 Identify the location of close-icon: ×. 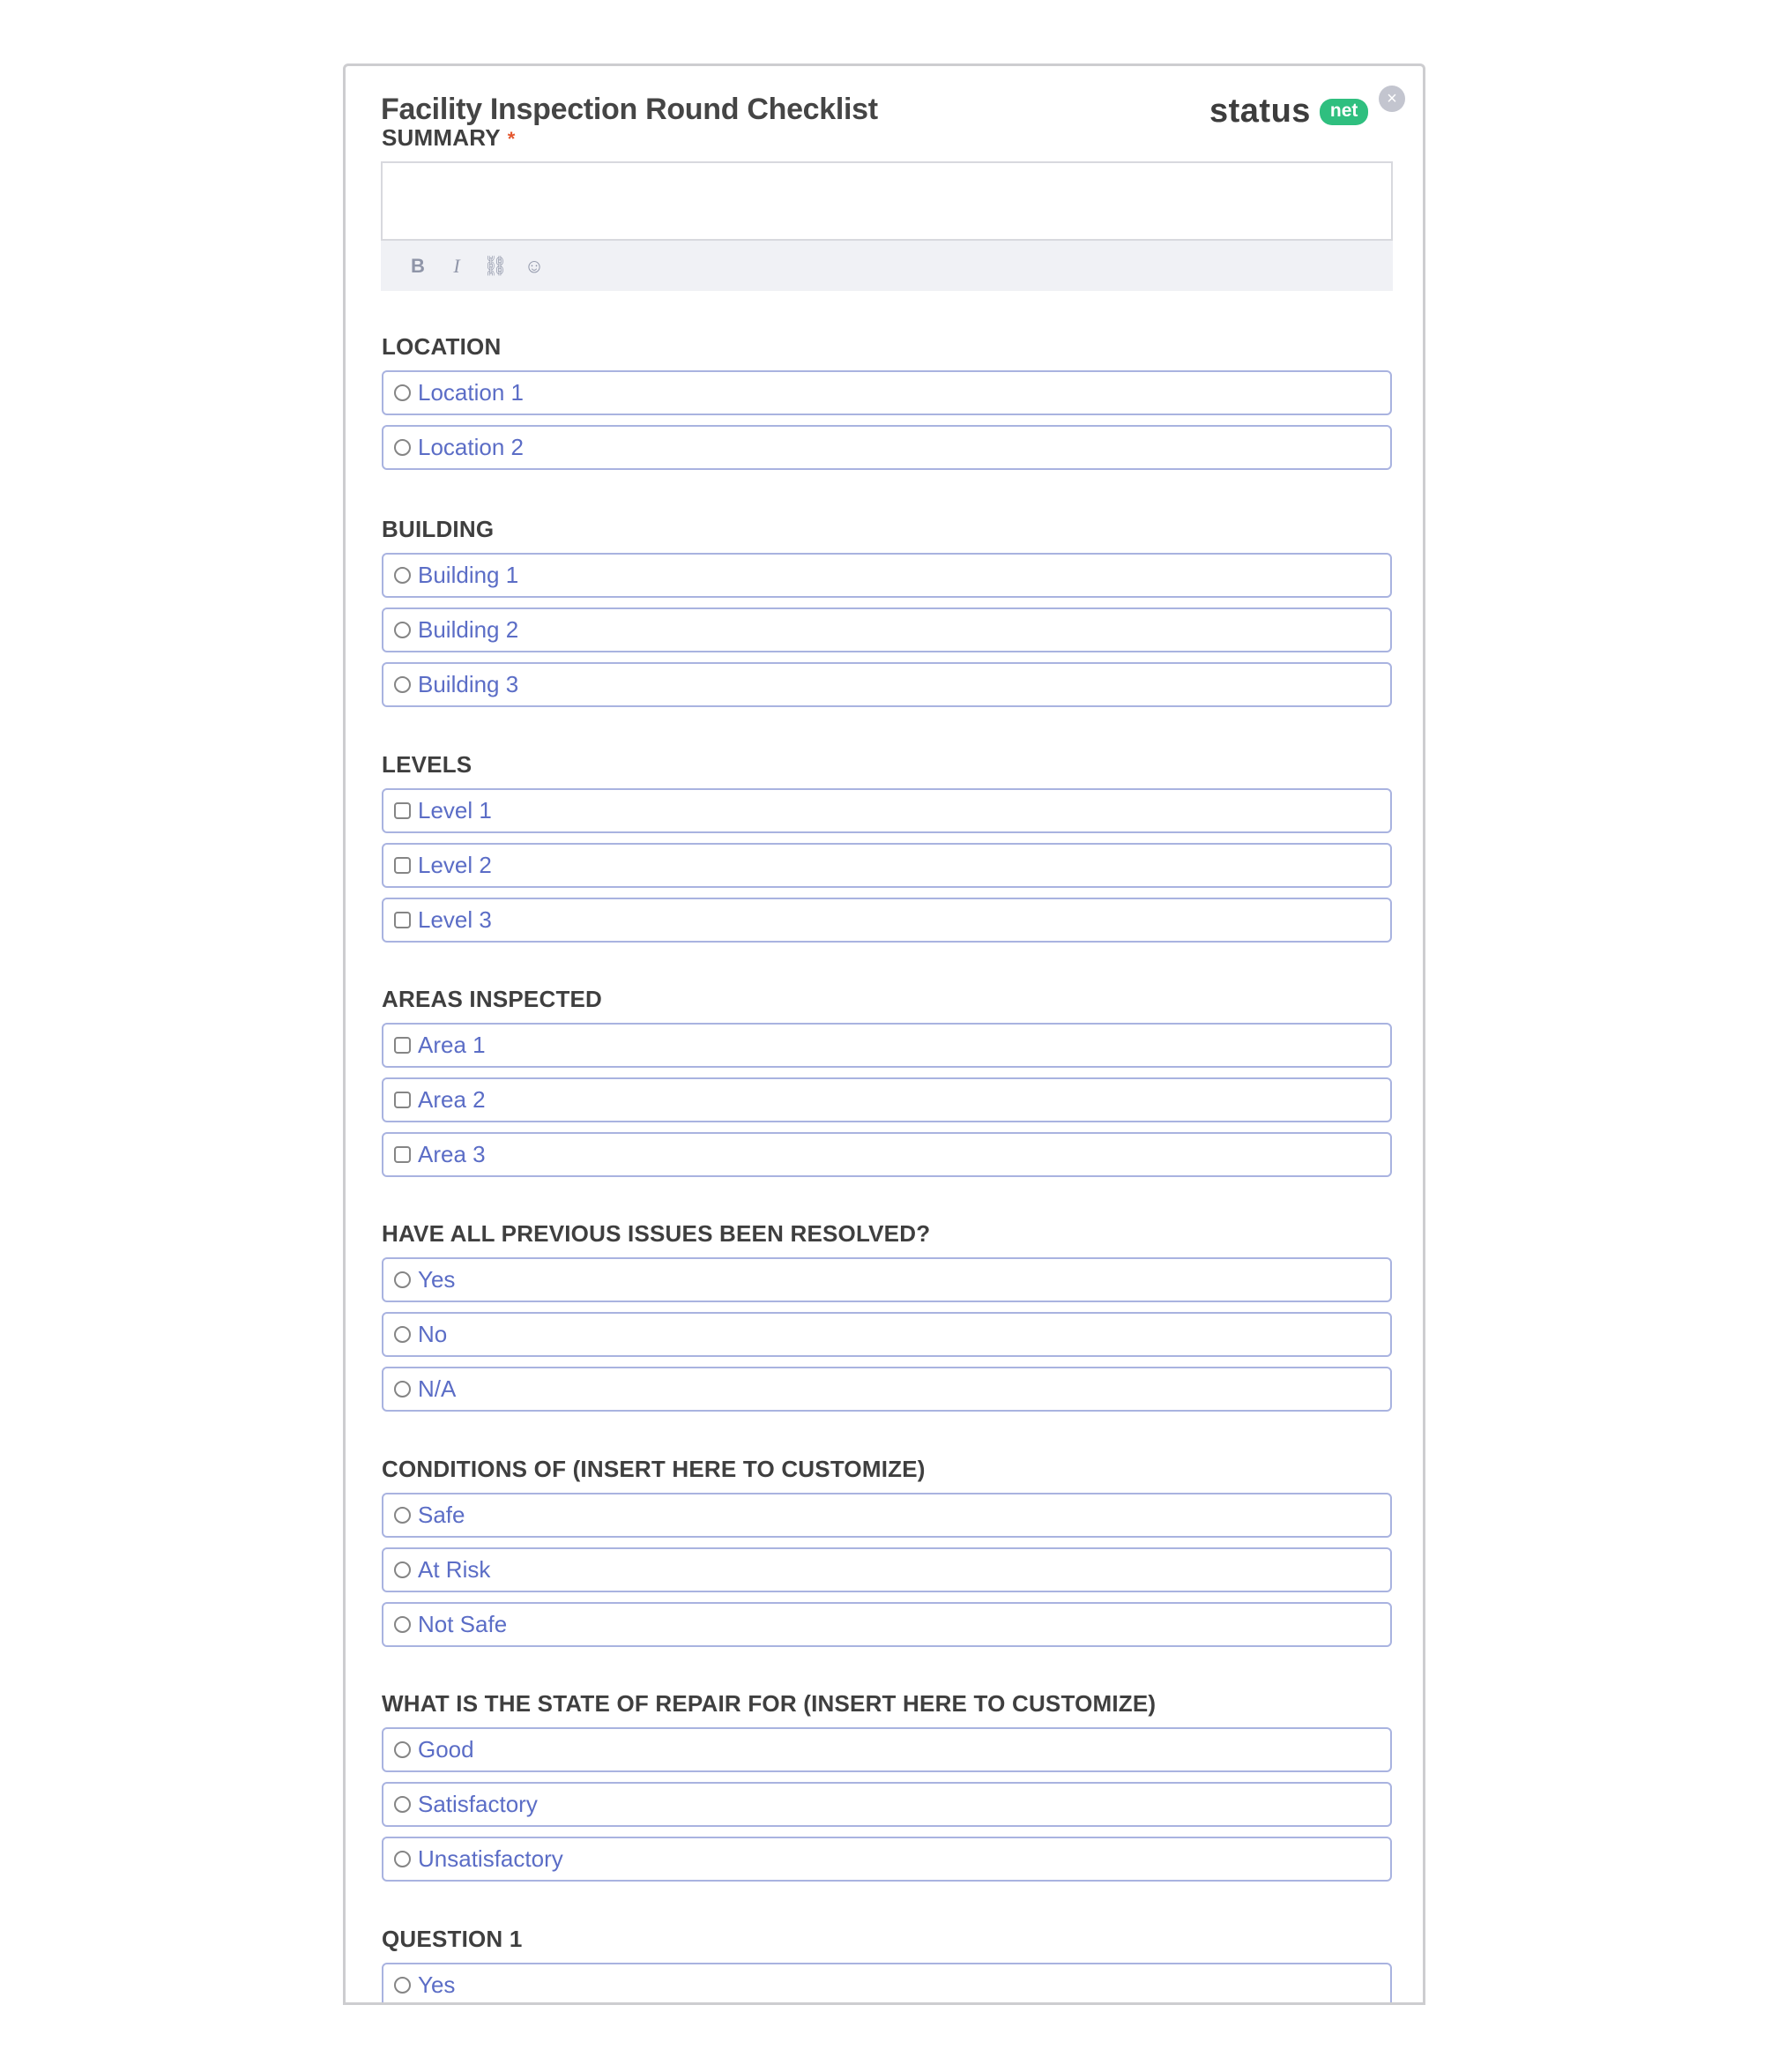
(1392, 99).